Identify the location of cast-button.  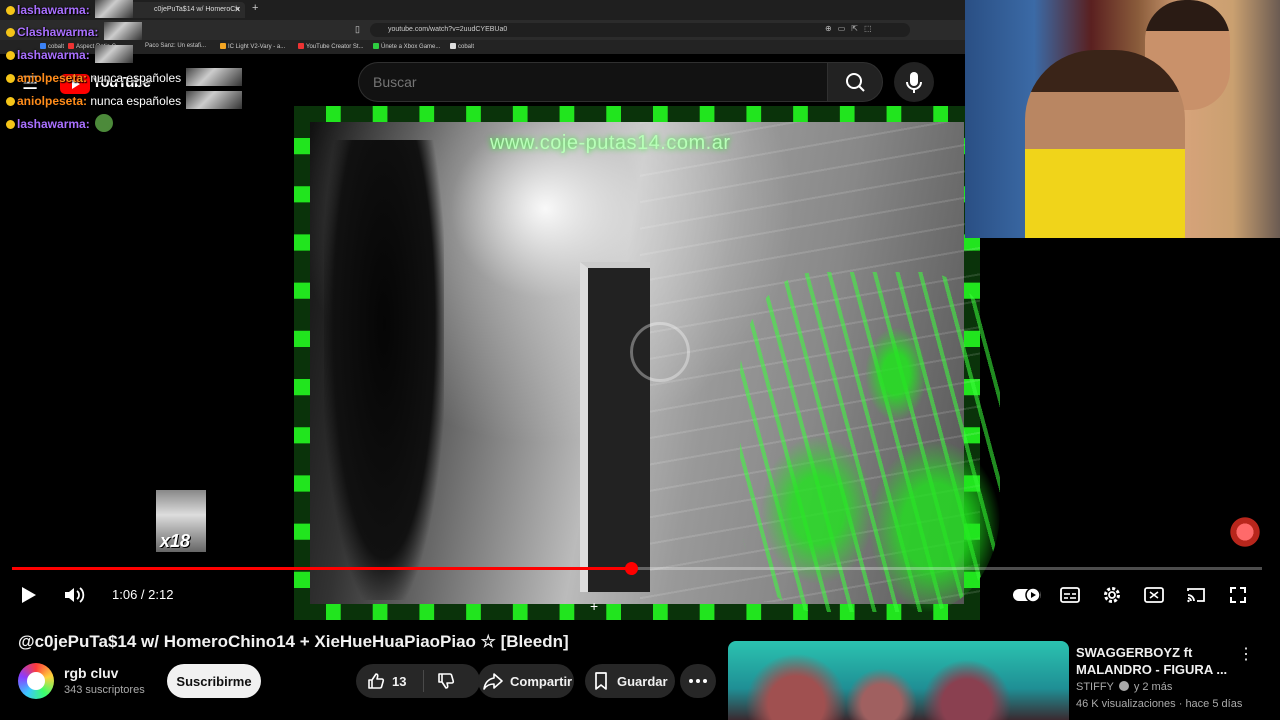
(1196, 595).